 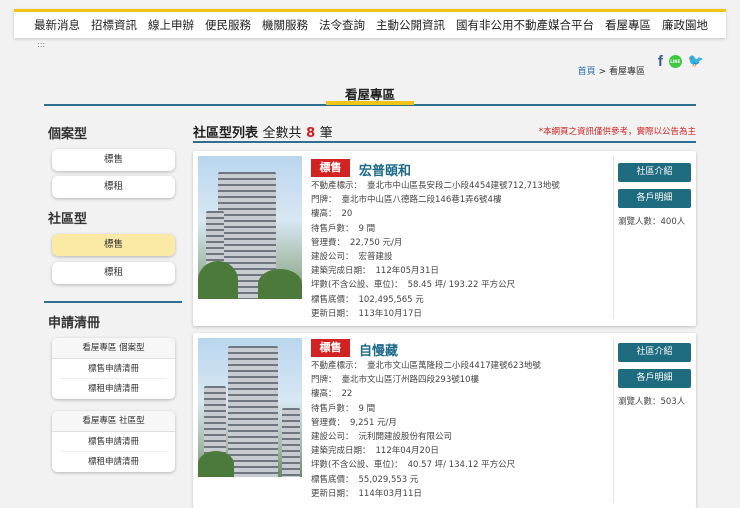 I want to click on list-count: 8, so click(x=311, y=133).